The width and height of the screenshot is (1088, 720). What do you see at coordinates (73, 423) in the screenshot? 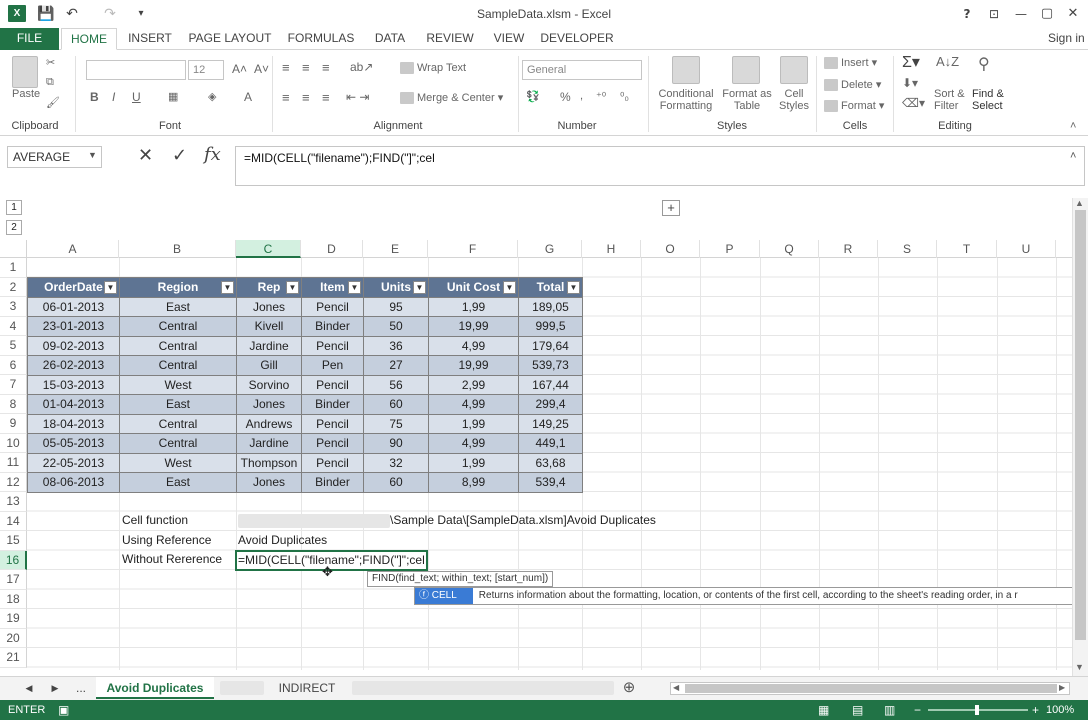
I see `table-cell: 18-04-2013` at bounding box center [73, 423].